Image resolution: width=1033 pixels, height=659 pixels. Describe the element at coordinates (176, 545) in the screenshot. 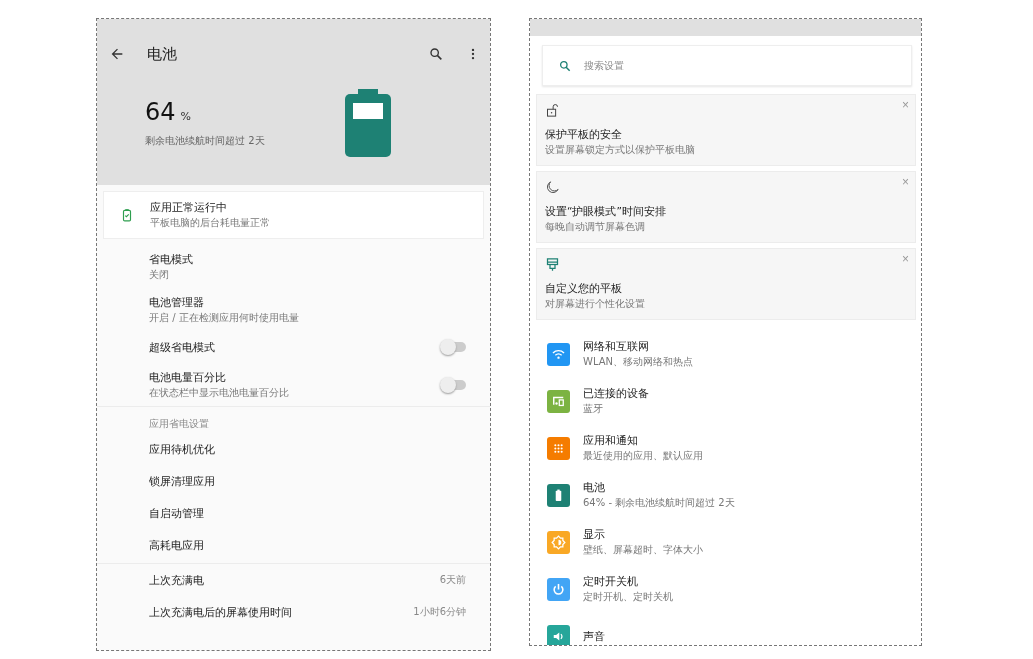

I see `setting-title: 高耗电应用` at that location.